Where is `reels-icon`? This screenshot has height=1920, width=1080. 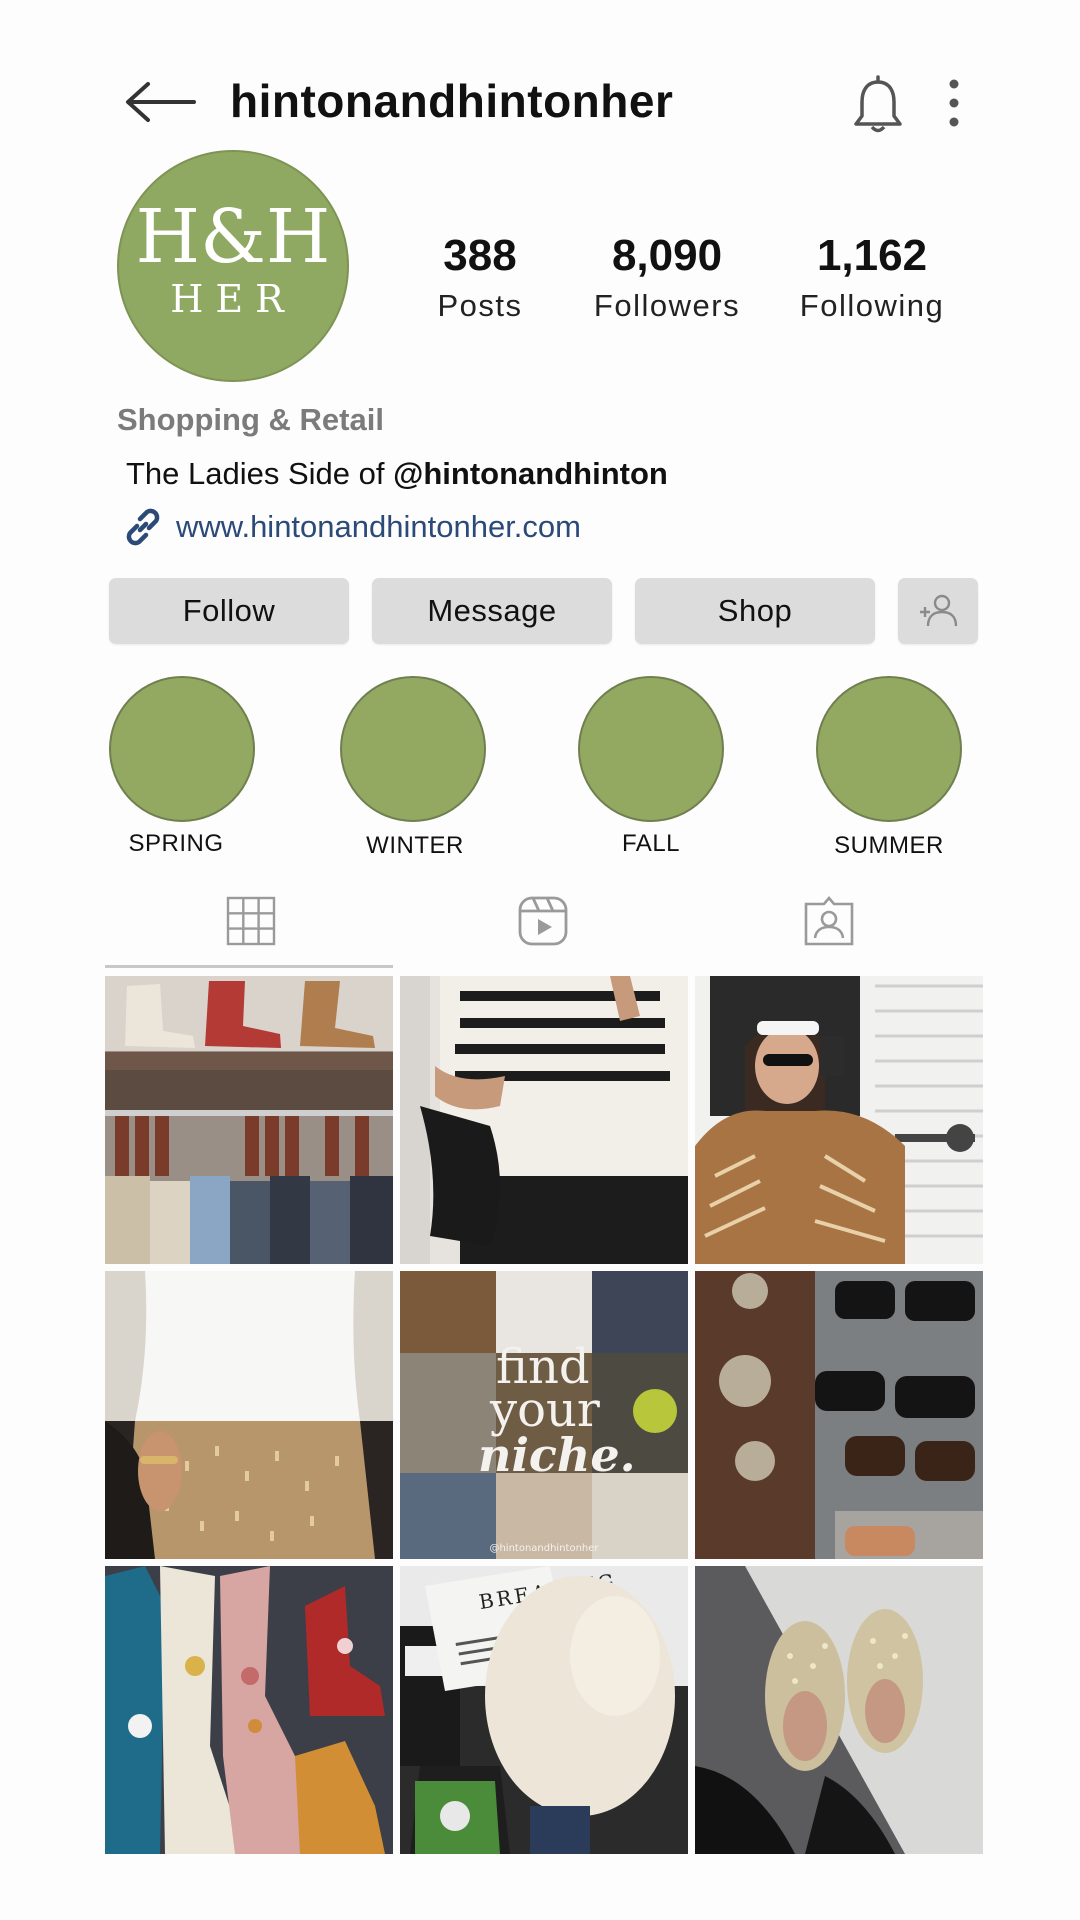
reels-icon is located at coordinates (543, 921).